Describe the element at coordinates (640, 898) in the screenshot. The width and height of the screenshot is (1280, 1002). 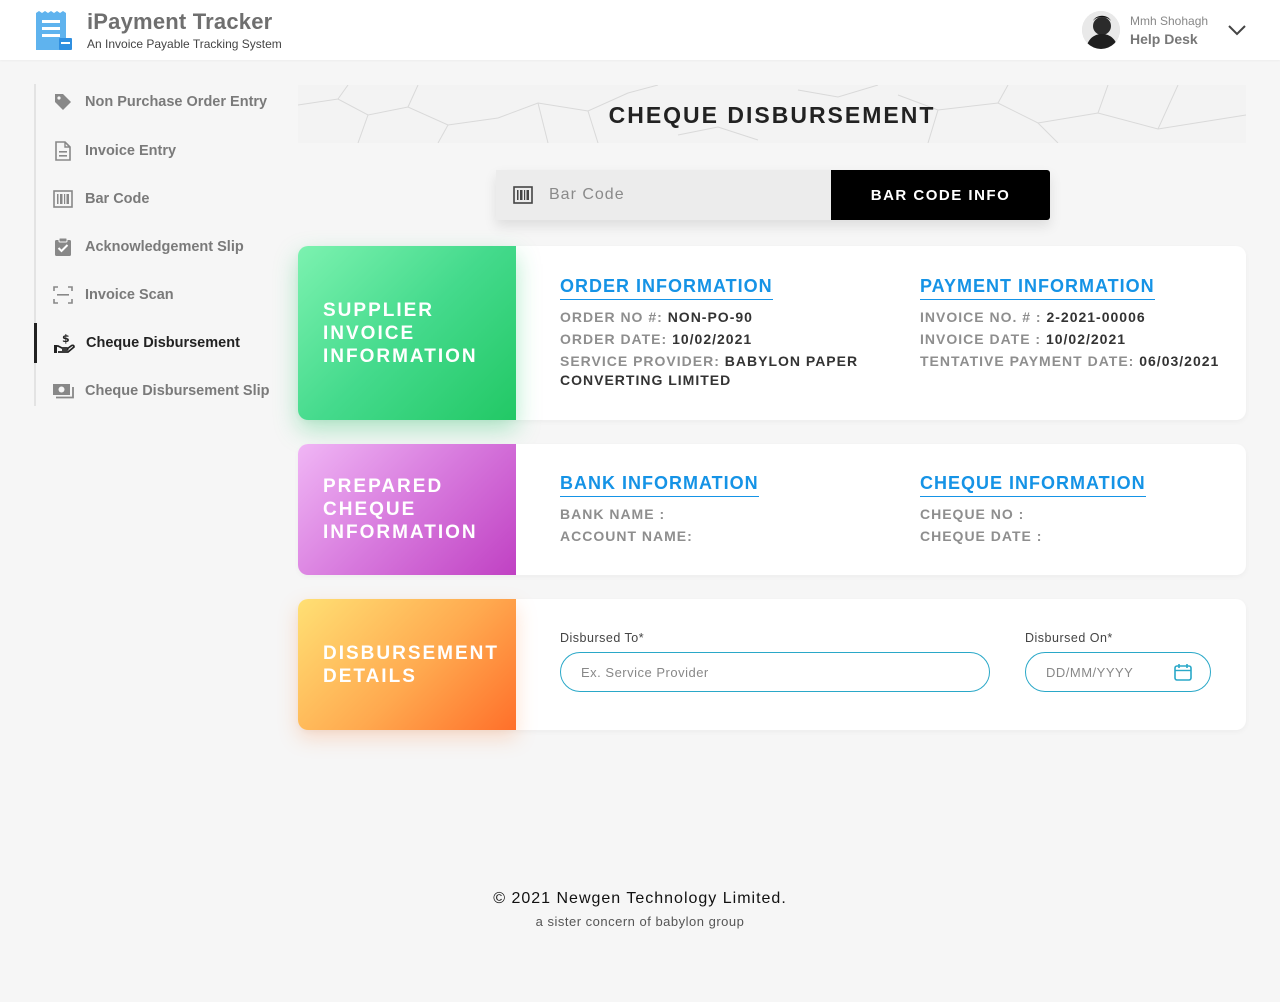
I see `footer-copyright: © 2021 Newgen Technology Limited.` at that location.